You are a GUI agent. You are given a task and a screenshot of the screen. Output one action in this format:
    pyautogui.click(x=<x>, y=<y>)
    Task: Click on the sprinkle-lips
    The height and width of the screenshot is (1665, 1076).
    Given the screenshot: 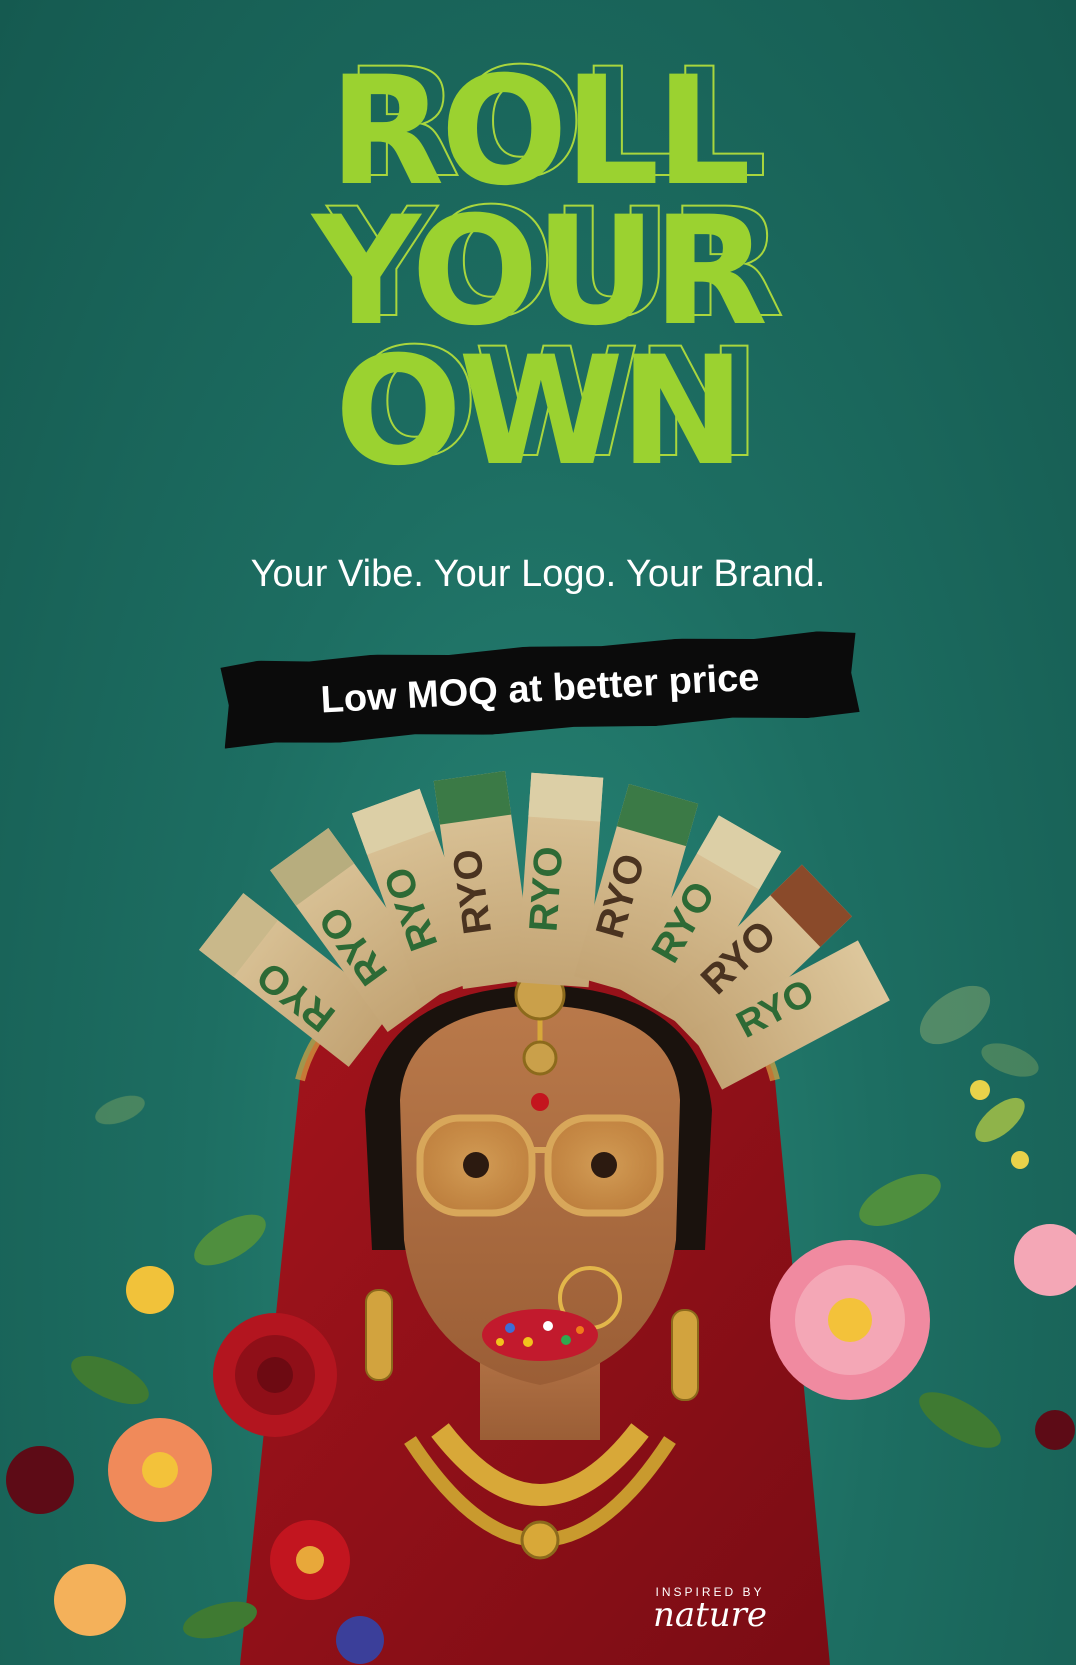 What is the action you would take?
    pyautogui.click(x=540, y=1335)
    